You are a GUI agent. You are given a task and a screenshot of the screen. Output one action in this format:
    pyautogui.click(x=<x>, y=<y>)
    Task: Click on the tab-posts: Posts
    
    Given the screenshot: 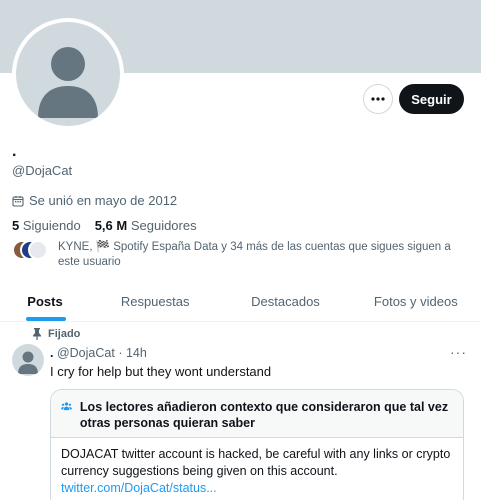 What is the action you would take?
    pyautogui.click(x=45, y=301)
    